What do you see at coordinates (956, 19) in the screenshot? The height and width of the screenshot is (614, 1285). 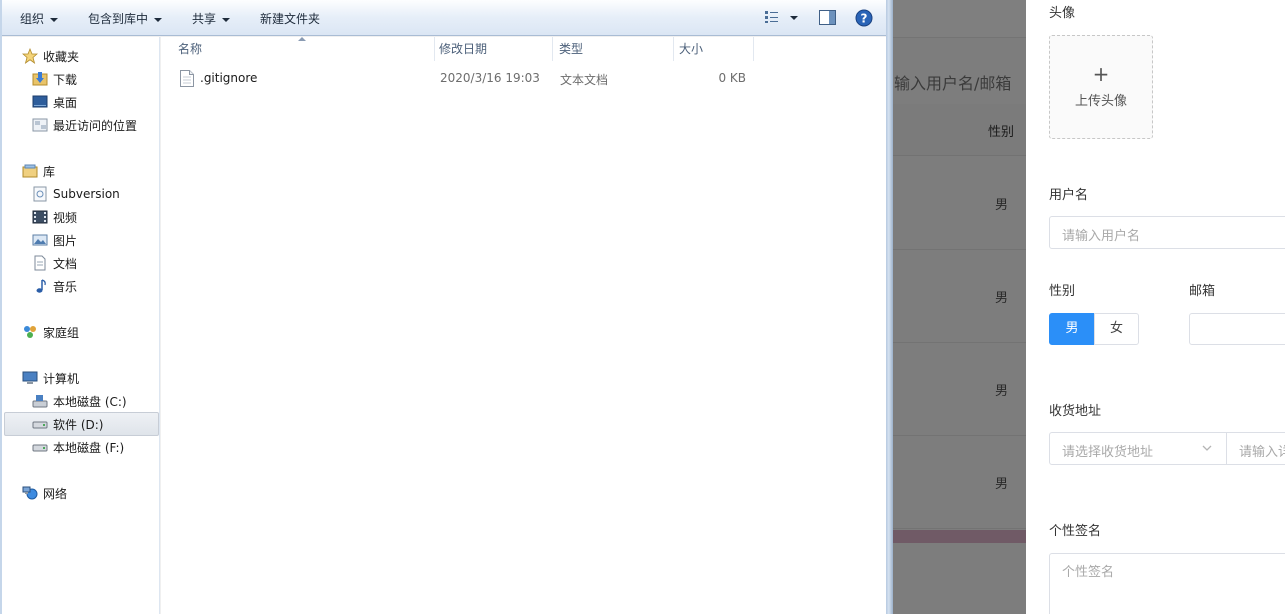 I see `background-header-band` at bounding box center [956, 19].